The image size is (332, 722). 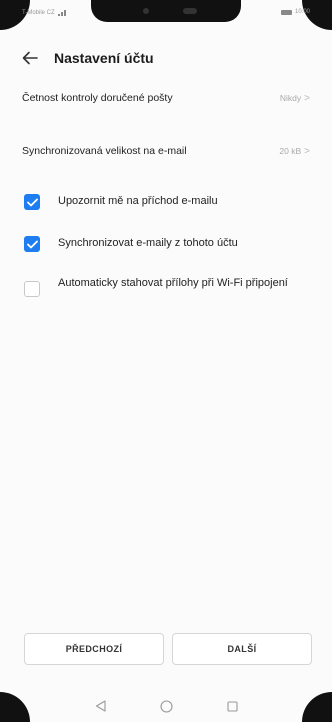 I want to click on carrier-info: T-Mobile CZ, so click(x=45, y=12).